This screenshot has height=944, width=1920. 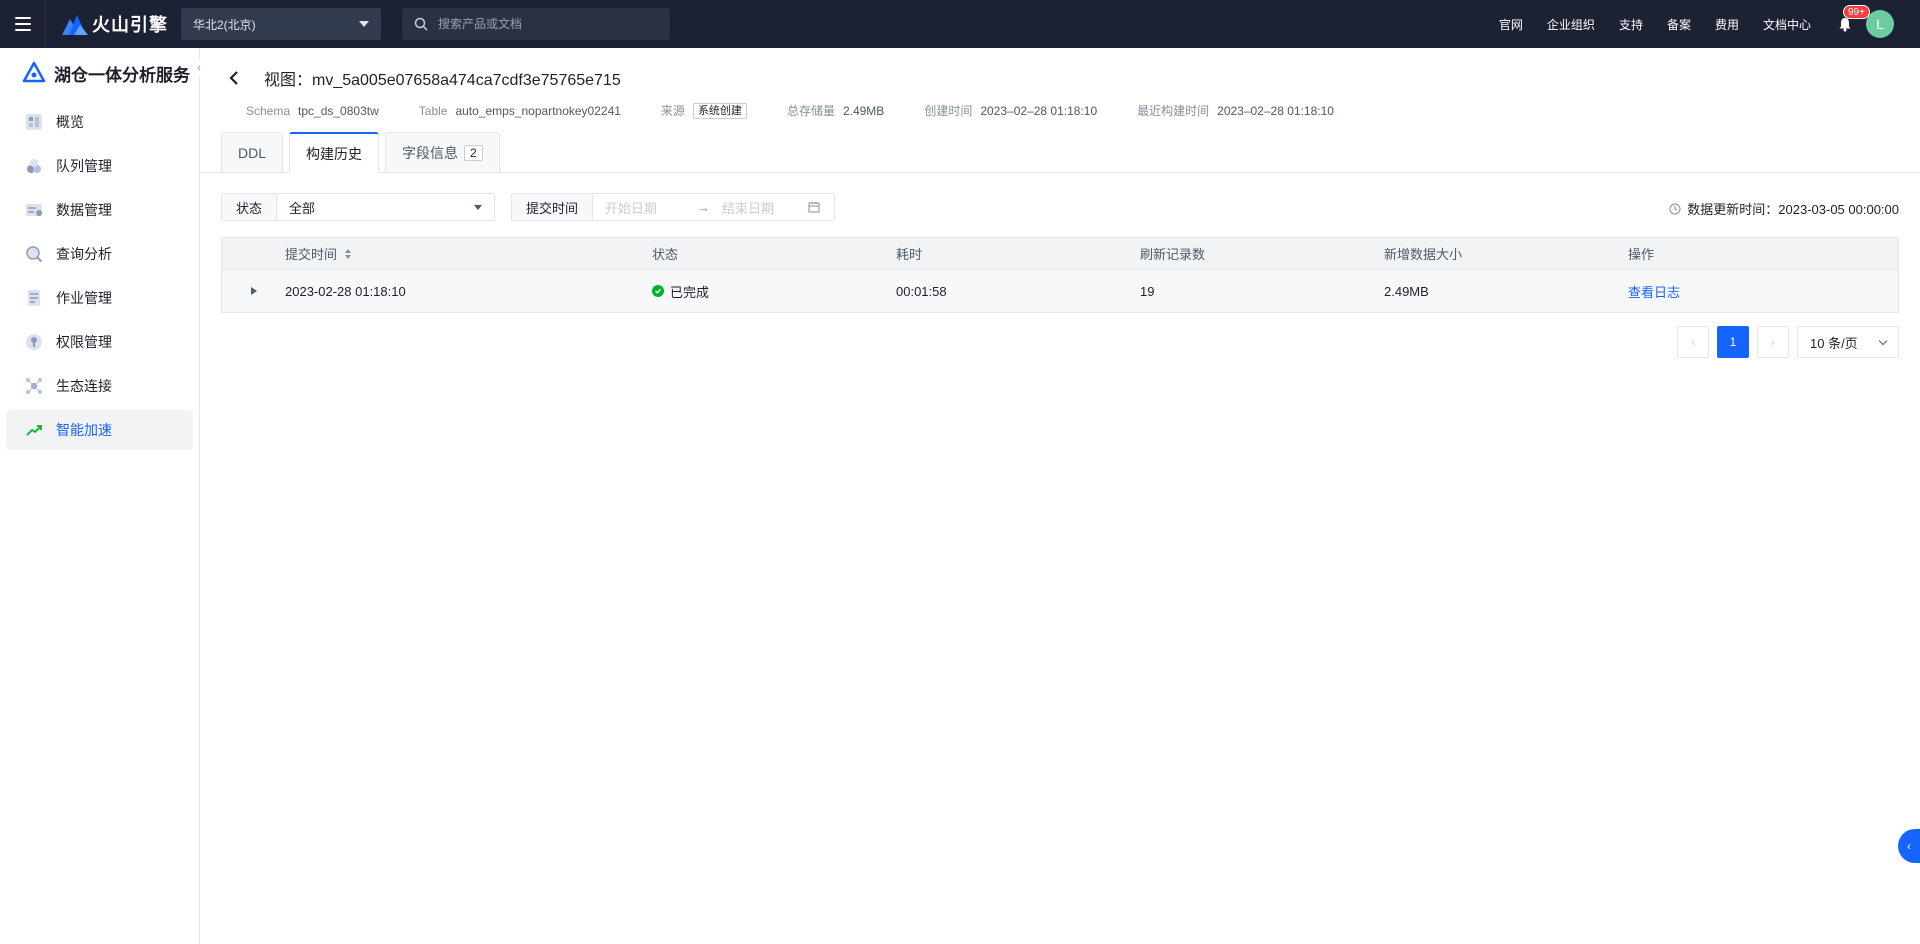 I want to click on link-official-site: 官网, so click(x=1511, y=24).